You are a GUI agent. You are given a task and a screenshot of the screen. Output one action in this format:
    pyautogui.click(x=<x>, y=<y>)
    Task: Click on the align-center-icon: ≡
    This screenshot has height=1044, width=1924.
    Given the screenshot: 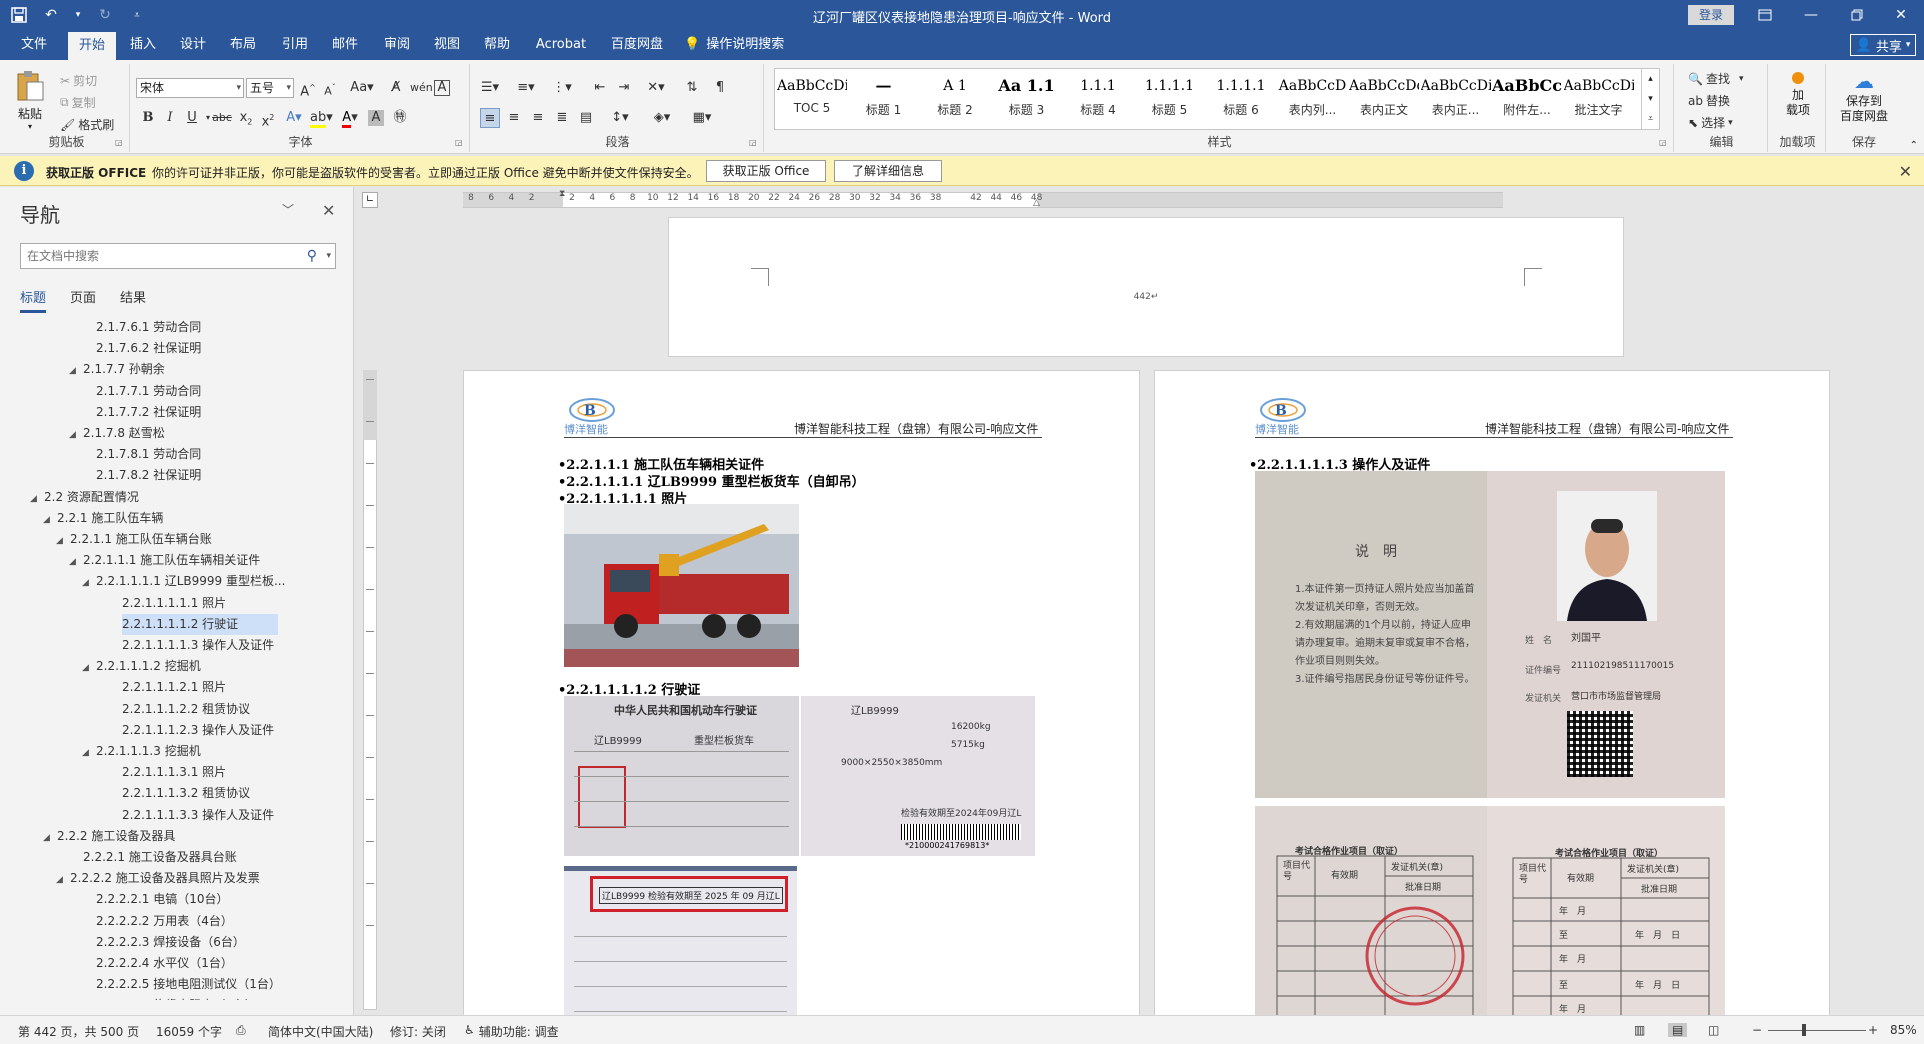 What is the action you would take?
    pyautogui.click(x=514, y=118)
    